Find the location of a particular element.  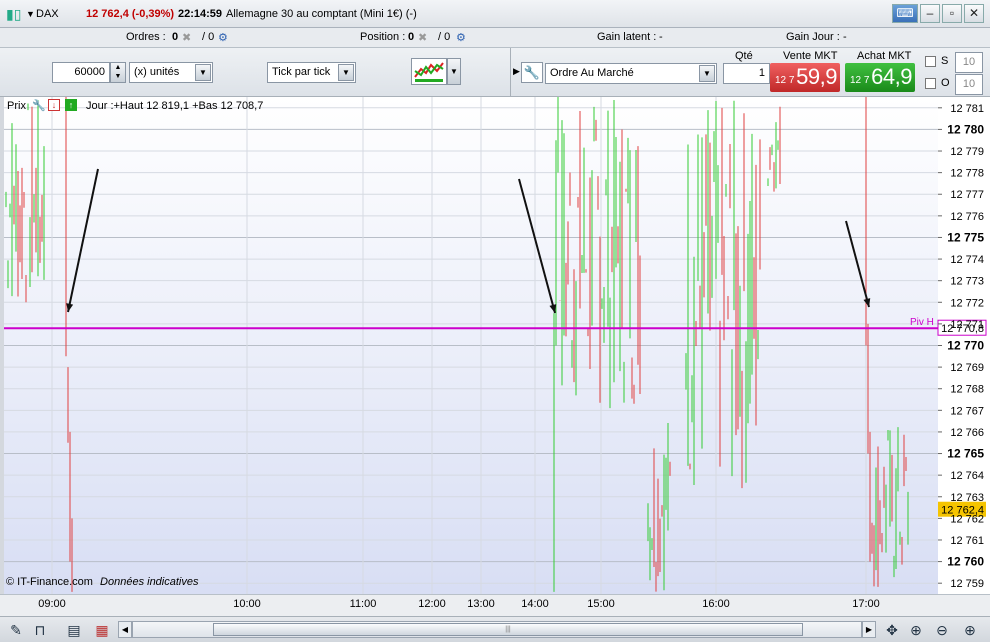

time-label: 22:14:59 is located at coordinates (200, 14).